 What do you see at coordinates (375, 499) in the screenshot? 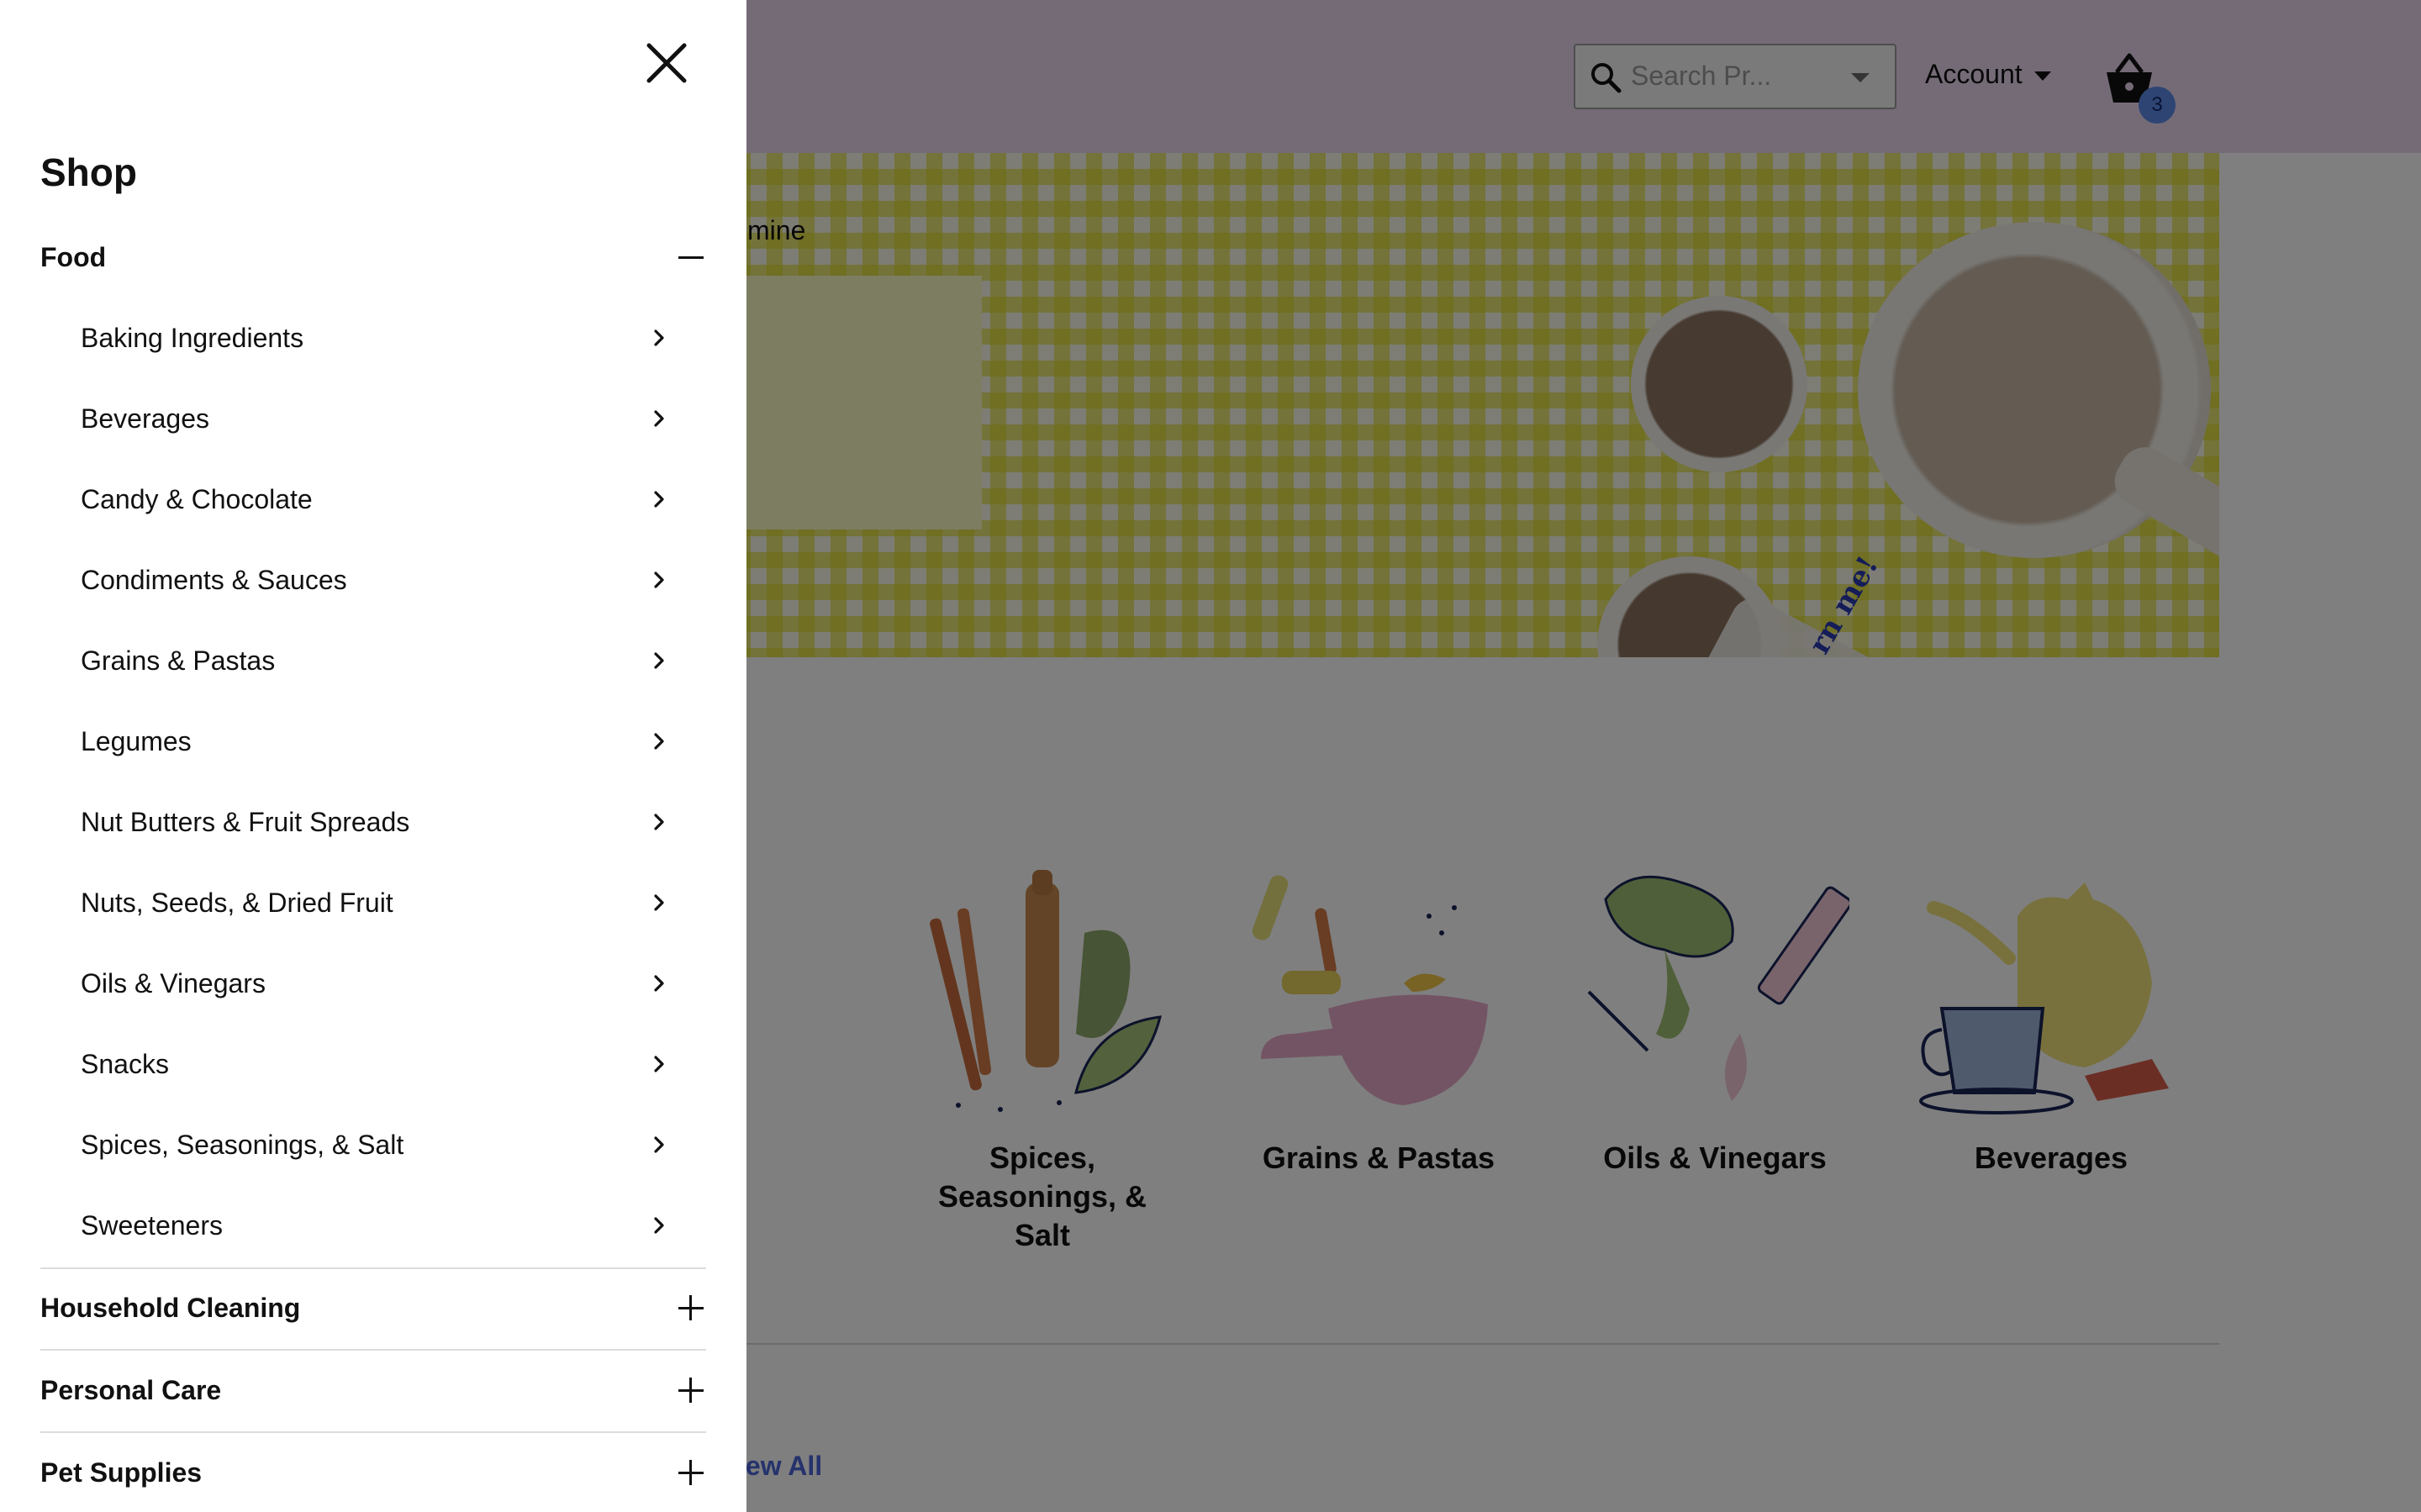
I see `subcategory-candy-chocolate: Candy & Chocolate` at bounding box center [375, 499].